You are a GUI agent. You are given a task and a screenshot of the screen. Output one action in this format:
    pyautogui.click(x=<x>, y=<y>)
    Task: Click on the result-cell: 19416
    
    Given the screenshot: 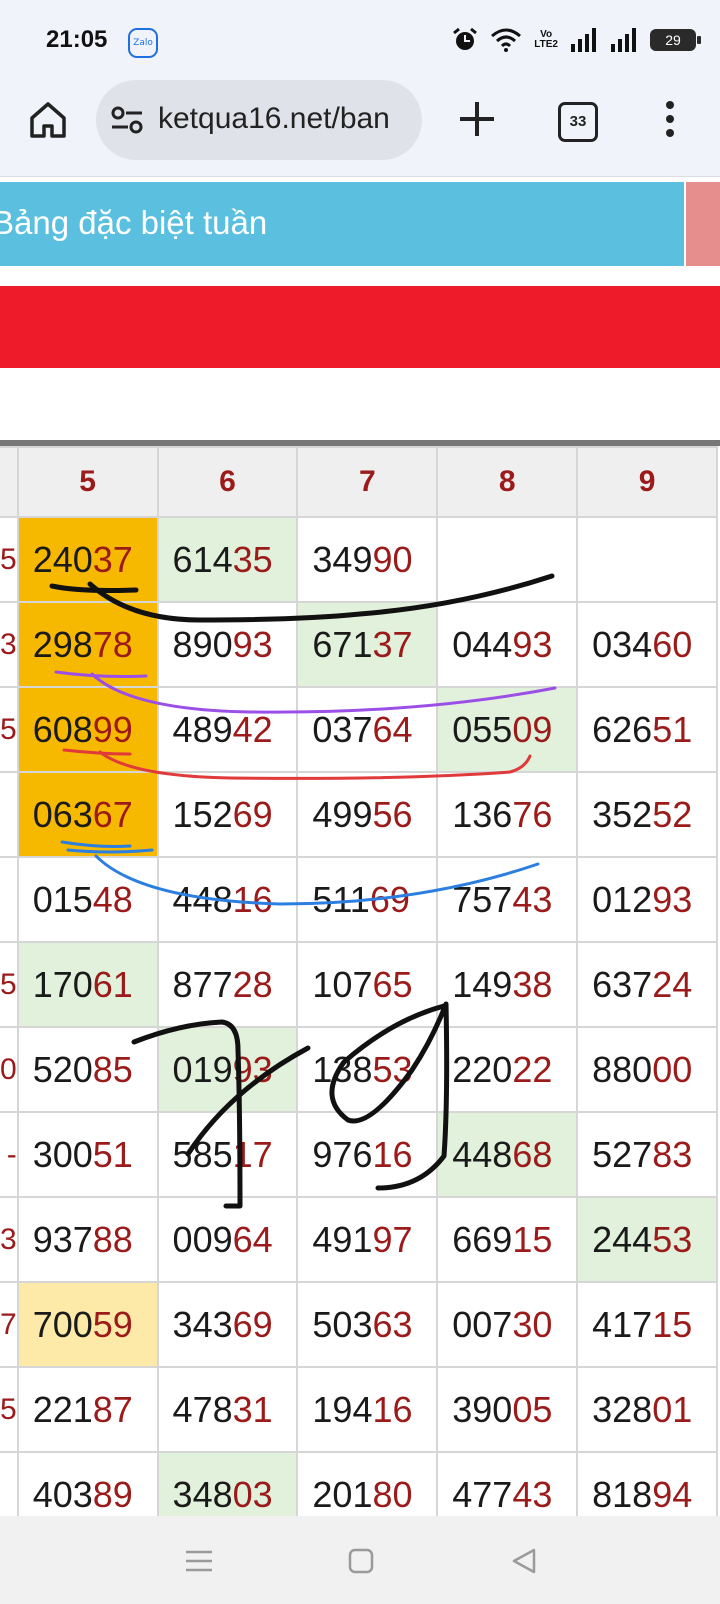 What is the action you would take?
    pyautogui.click(x=367, y=1409)
    